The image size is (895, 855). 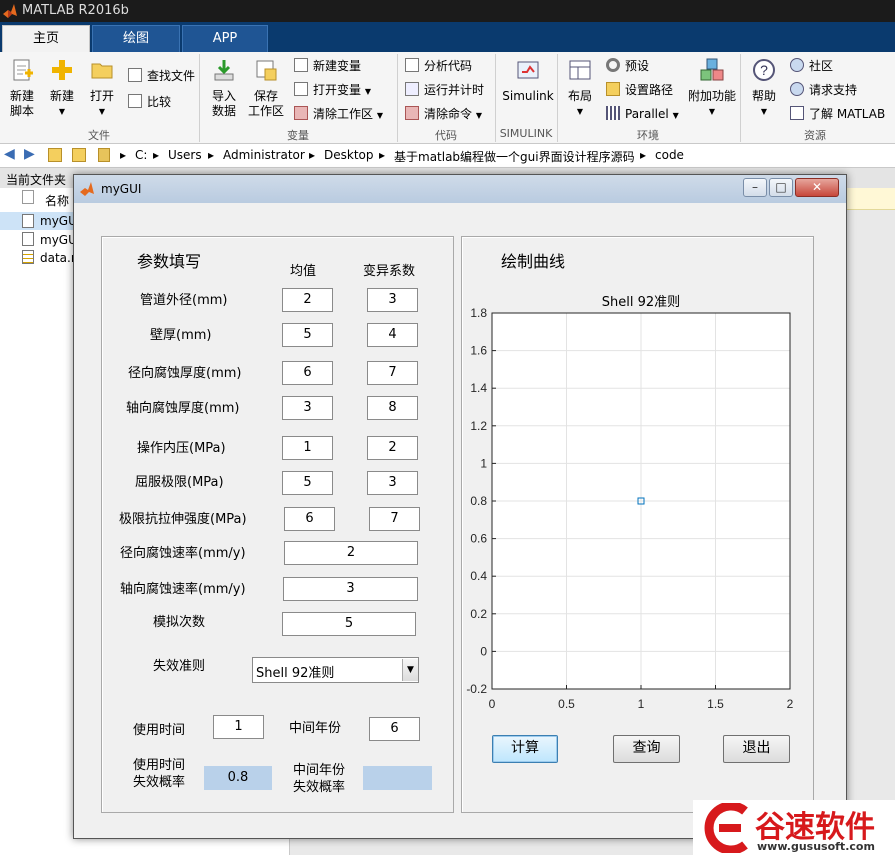 What do you see at coordinates (309, 519) in the screenshot?
I see `tensile-strength-mean-input: 6` at bounding box center [309, 519].